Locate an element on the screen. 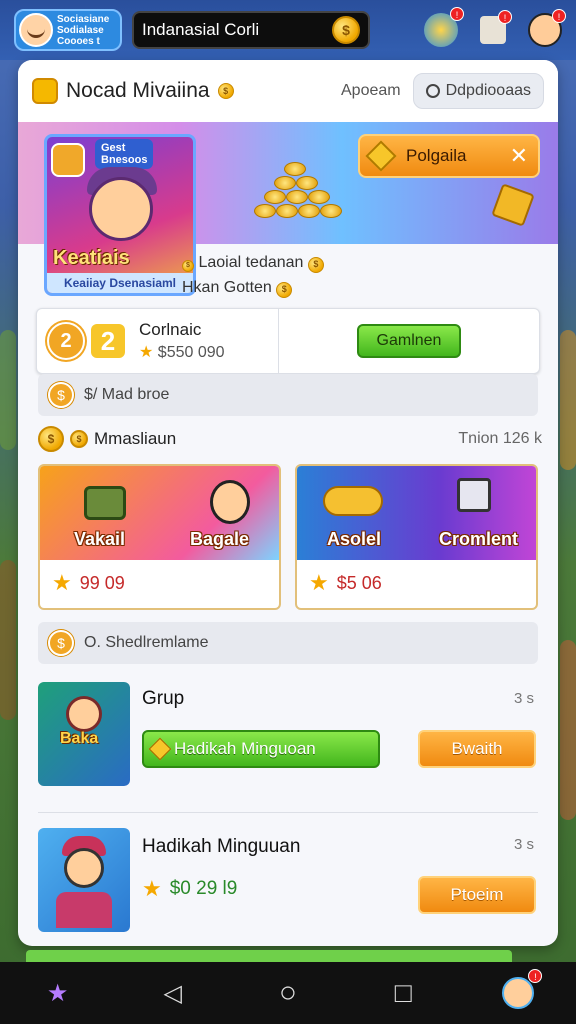  profile-line: Coooes t is located at coordinates (78, 41).